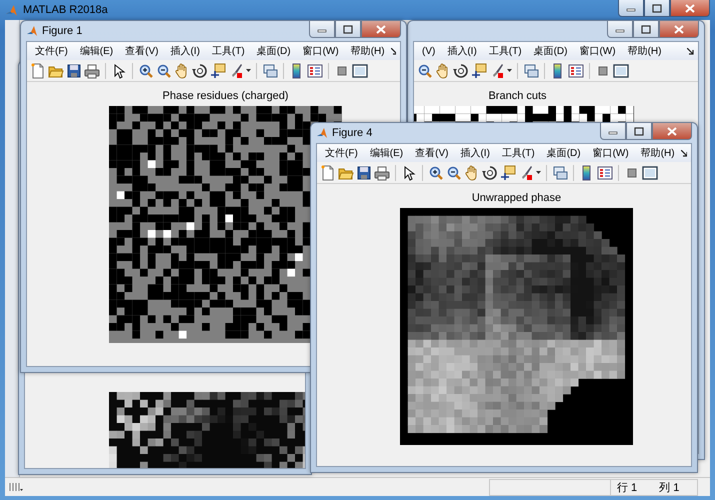  What do you see at coordinates (65, 10) in the screenshot?
I see `window-title: MATLAB R2018a` at bounding box center [65, 10].